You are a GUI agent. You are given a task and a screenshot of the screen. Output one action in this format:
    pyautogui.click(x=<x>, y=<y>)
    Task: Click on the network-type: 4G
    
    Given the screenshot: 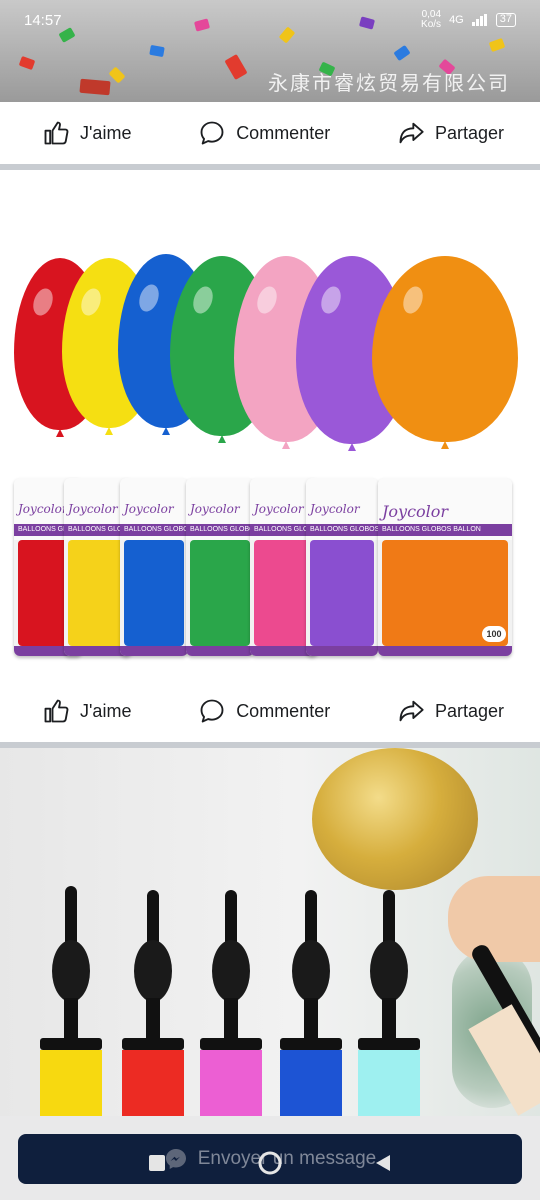 What is the action you would take?
    pyautogui.click(x=456, y=20)
    